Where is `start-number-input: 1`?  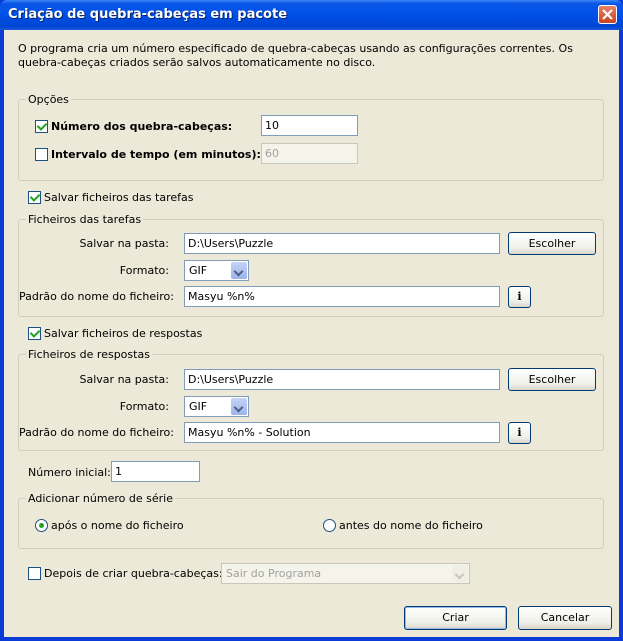 start-number-input: 1 is located at coordinates (155, 471).